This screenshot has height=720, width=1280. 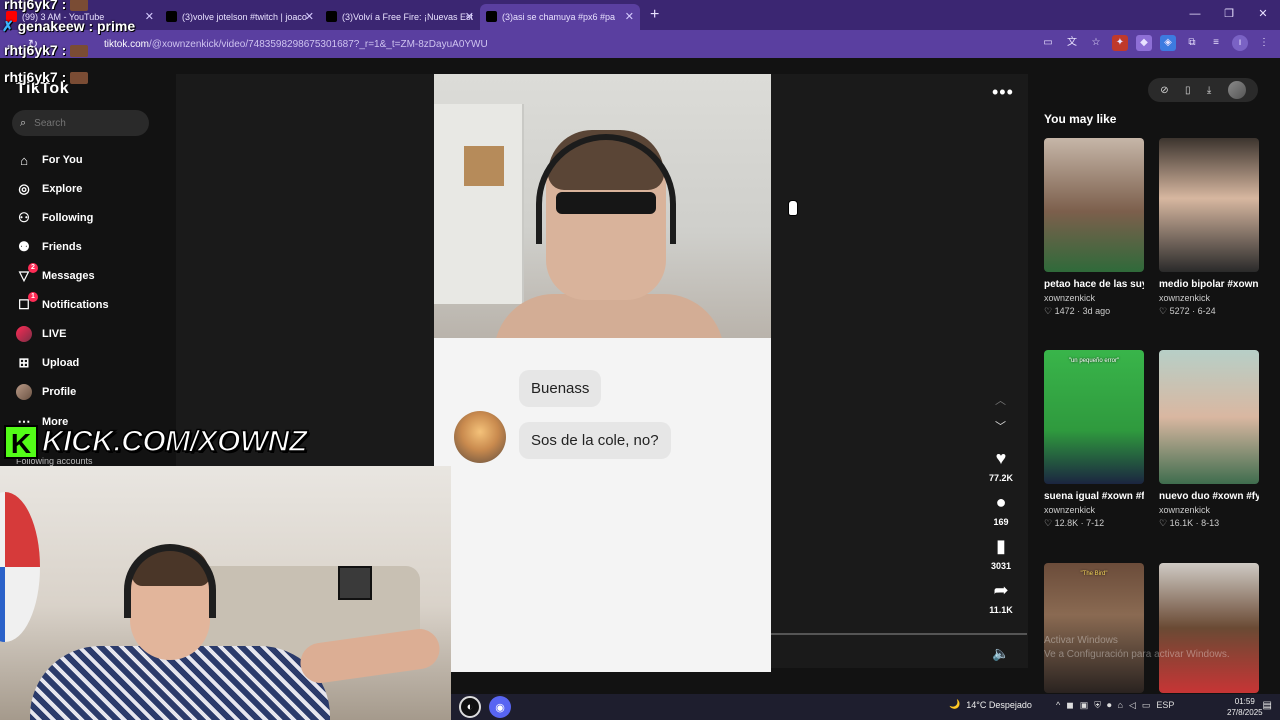 What do you see at coordinates (1192, 43) in the screenshot?
I see `extensions-puzzle-icon: ⧉` at bounding box center [1192, 43].